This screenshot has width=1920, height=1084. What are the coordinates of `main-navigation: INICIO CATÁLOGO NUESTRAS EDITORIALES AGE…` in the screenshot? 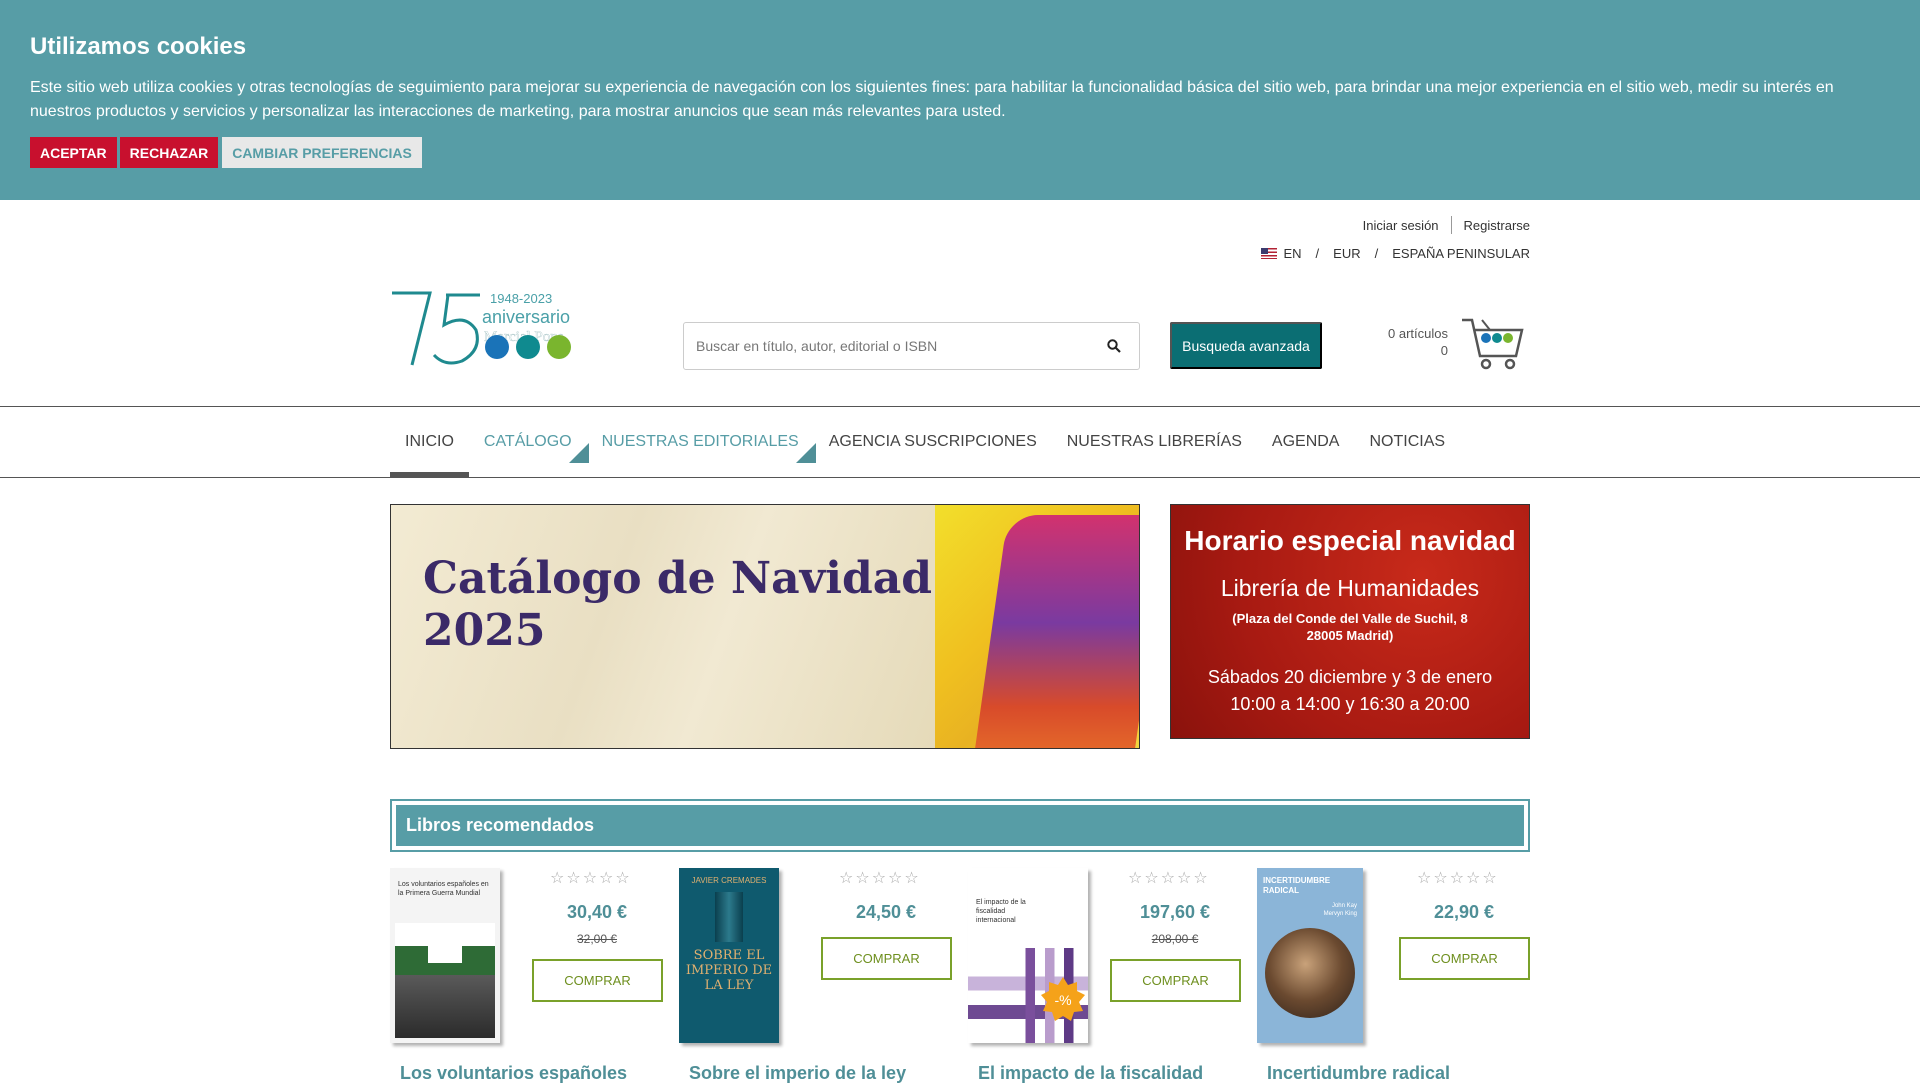 It's located at (960, 442).